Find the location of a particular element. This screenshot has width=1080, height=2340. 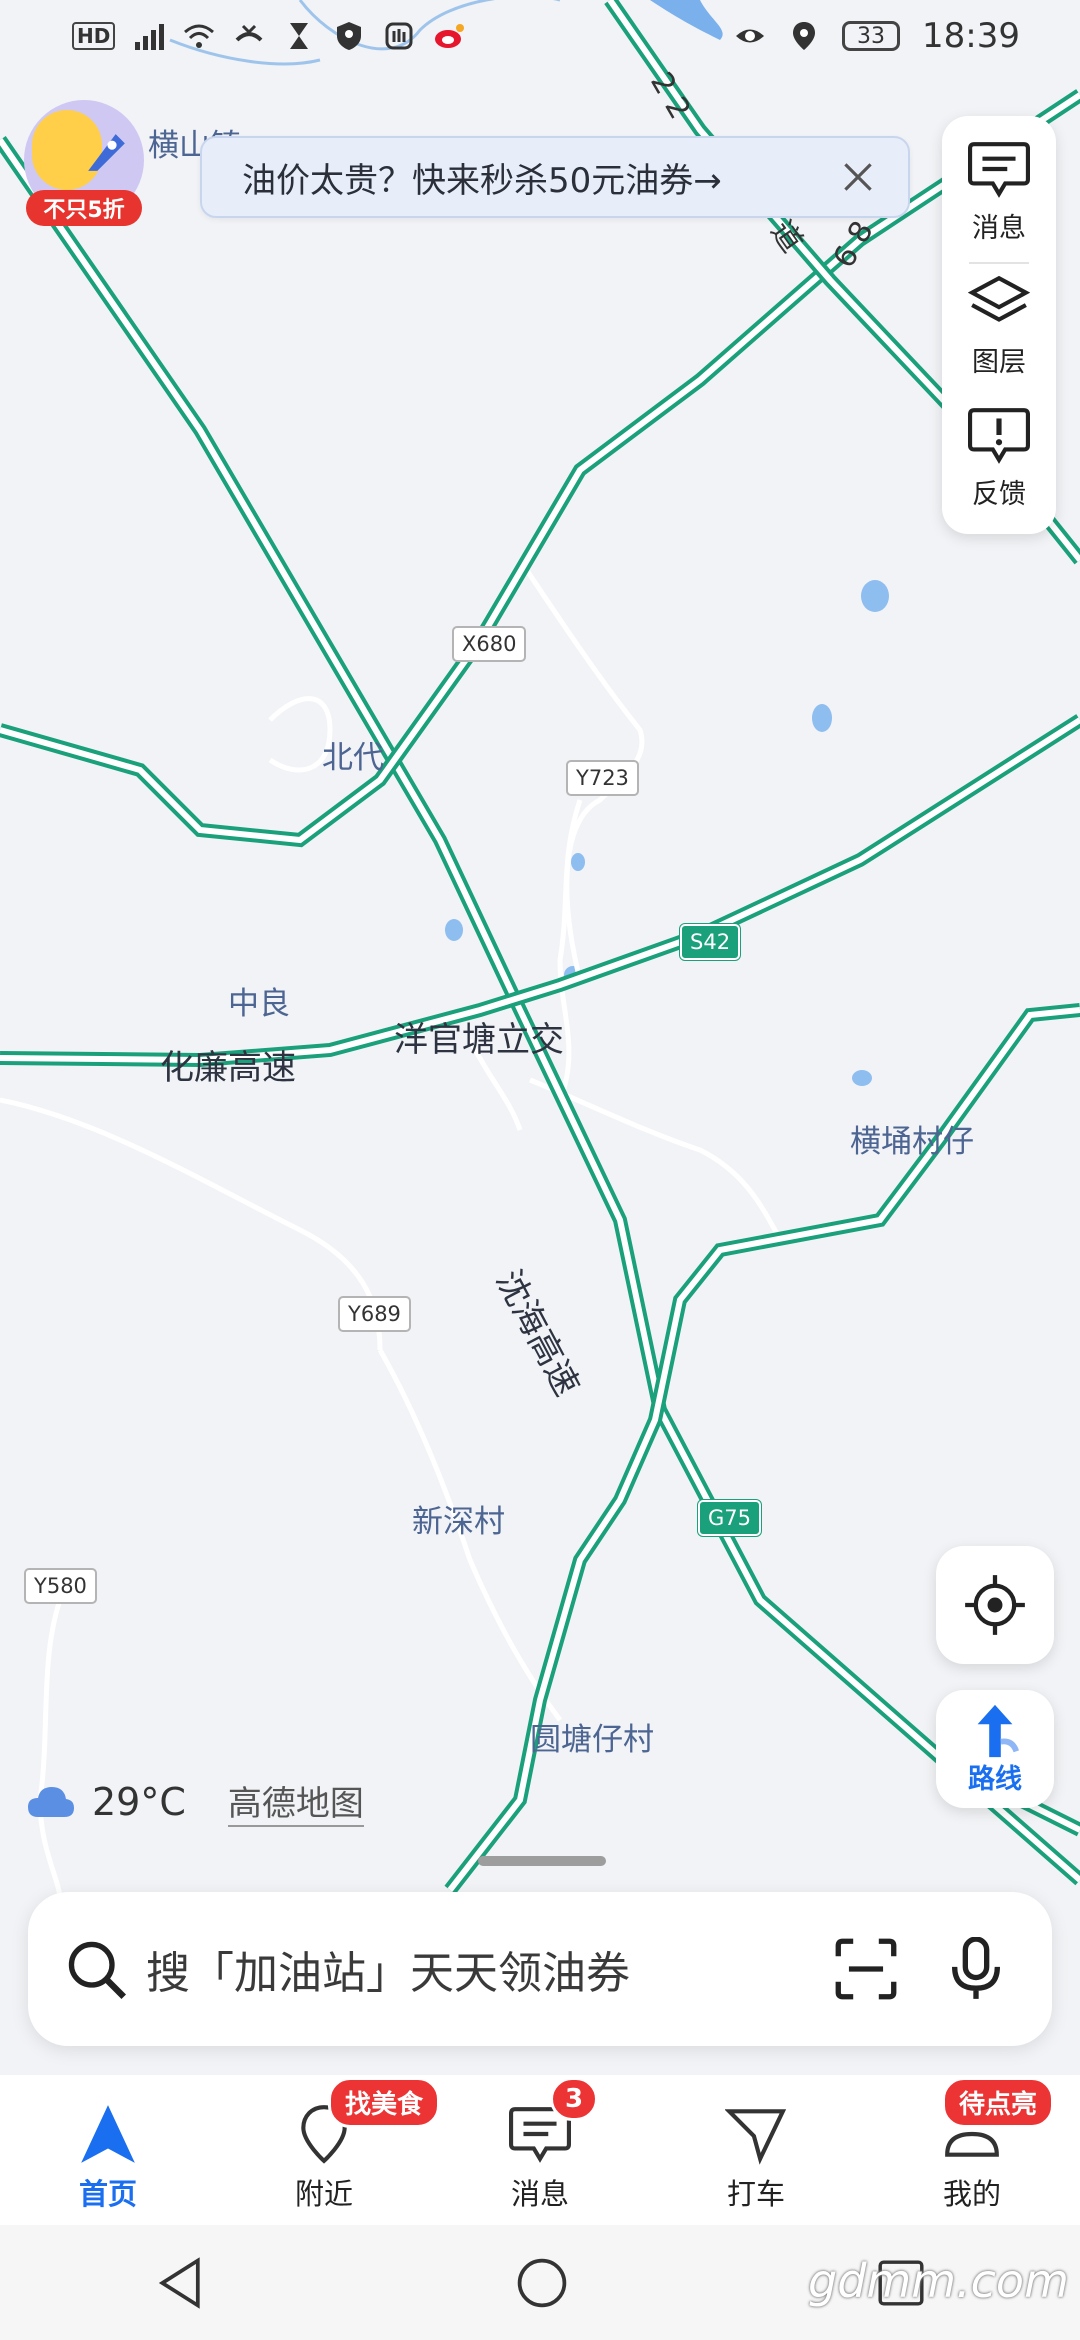

scan-button is located at coordinates (866, 1969).